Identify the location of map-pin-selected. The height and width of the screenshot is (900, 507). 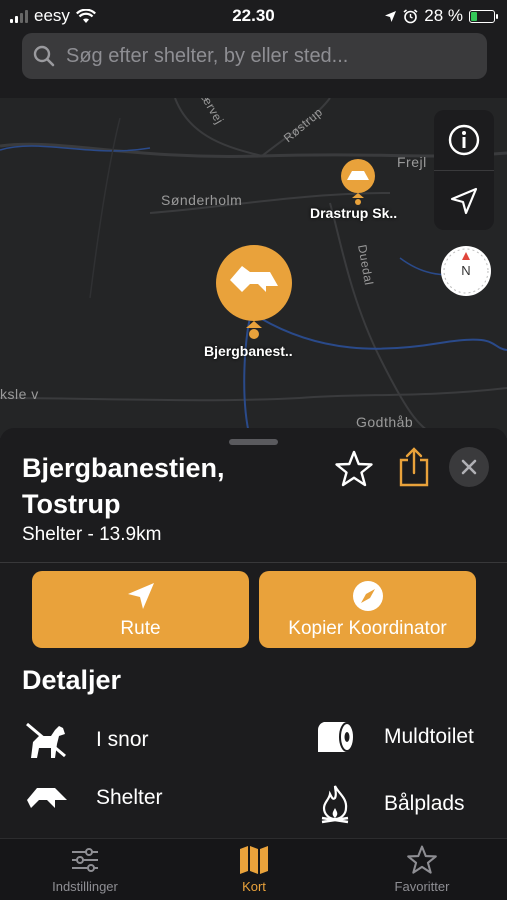
(254, 294).